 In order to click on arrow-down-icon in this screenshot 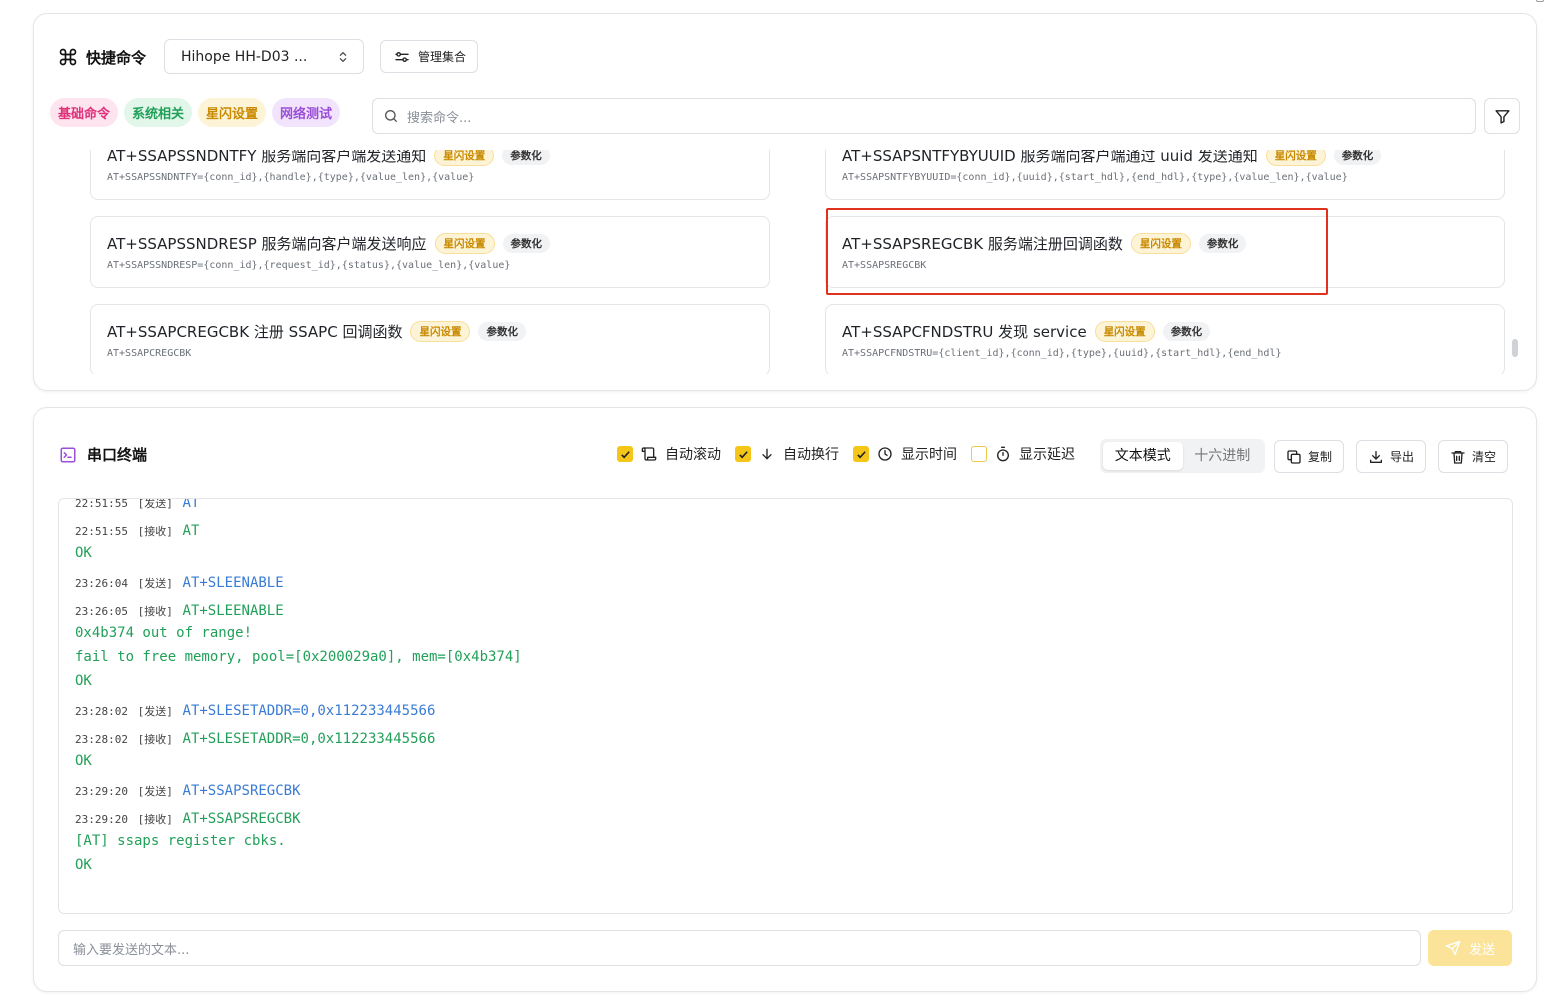, I will do `click(767, 454)`.